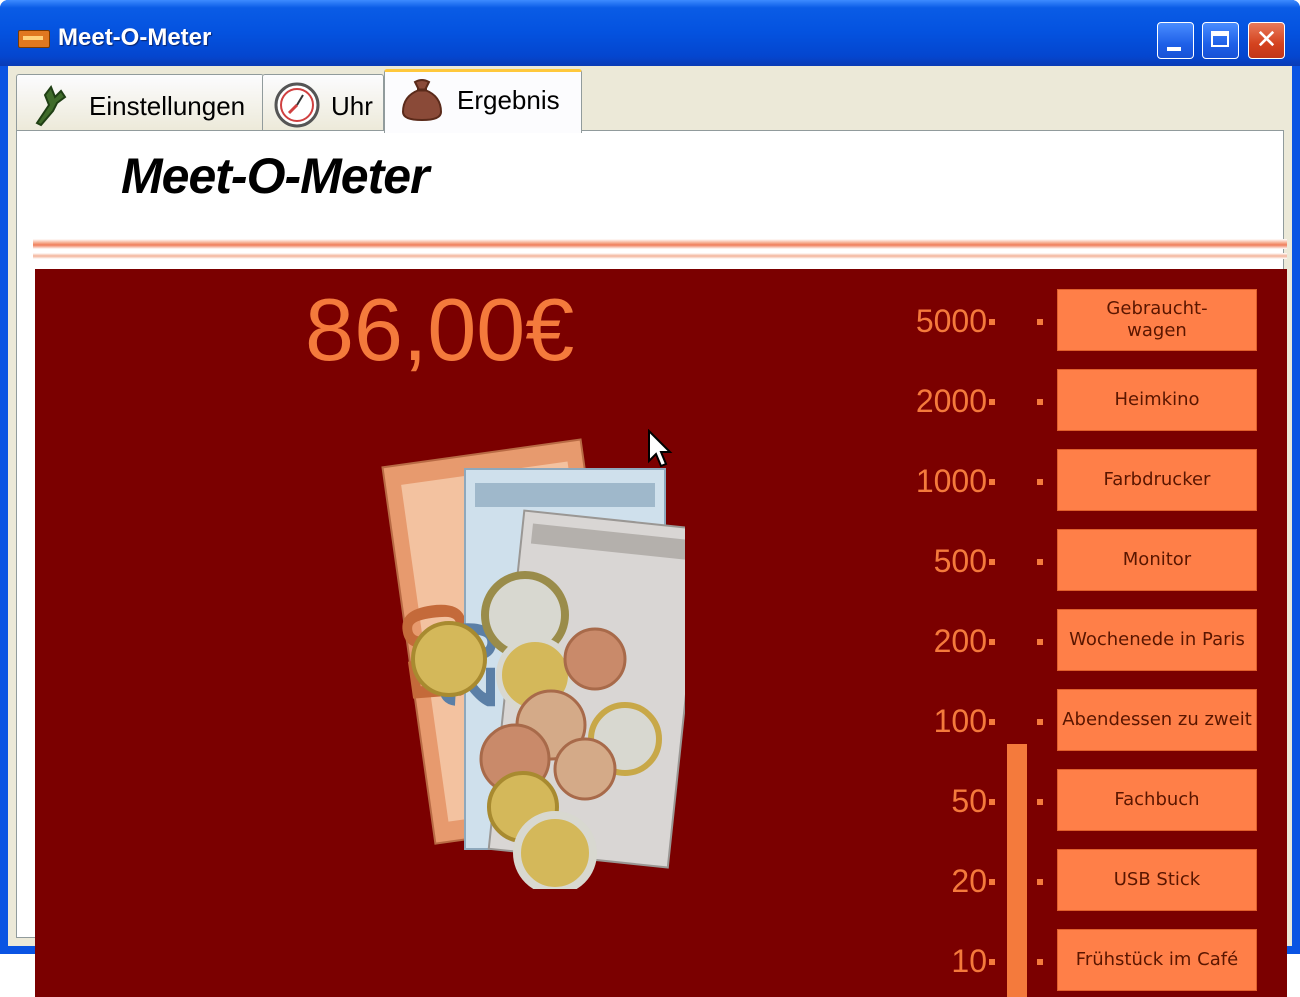 The width and height of the screenshot is (1300, 997). I want to click on scale-item-button: Heimkino, so click(1157, 400).